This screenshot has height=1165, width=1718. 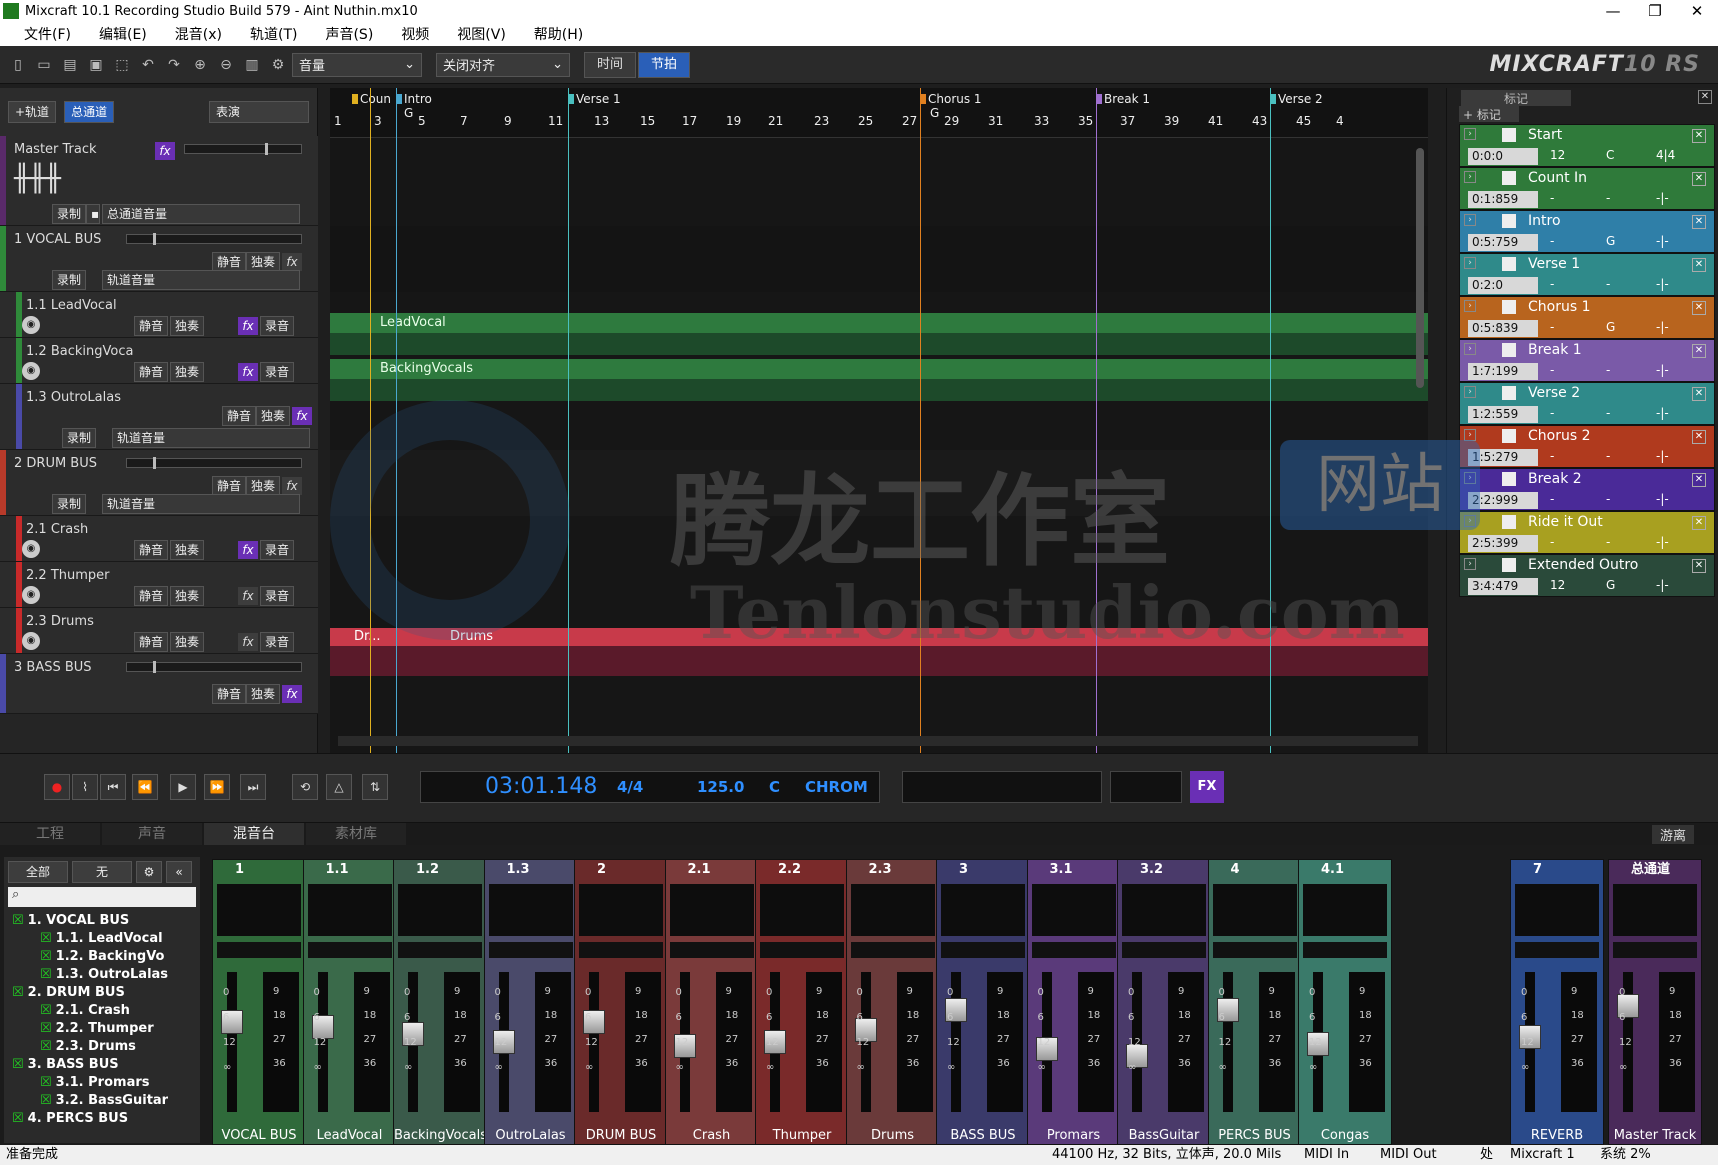 What do you see at coordinates (78, 1118) in the screenshot?
I see `tree-item-label: 4. PERCS BUS` at bounding box center [78, 1118].